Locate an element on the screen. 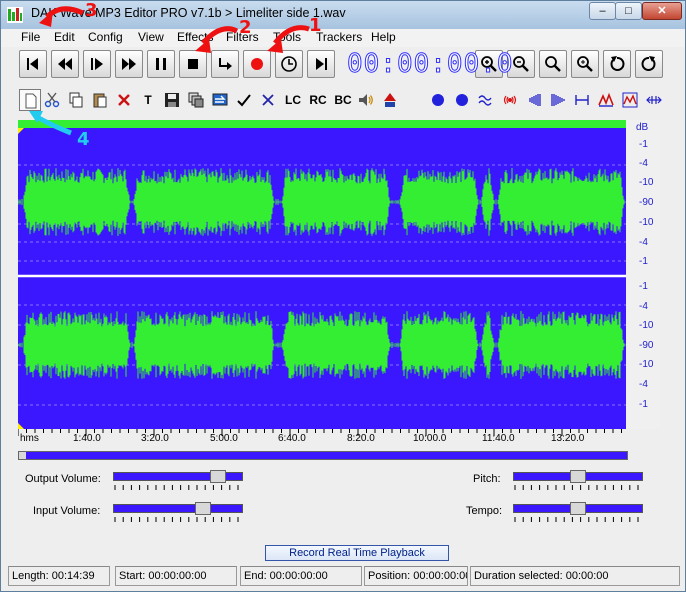  tempo-ticks is located at coordinates (576, 519).